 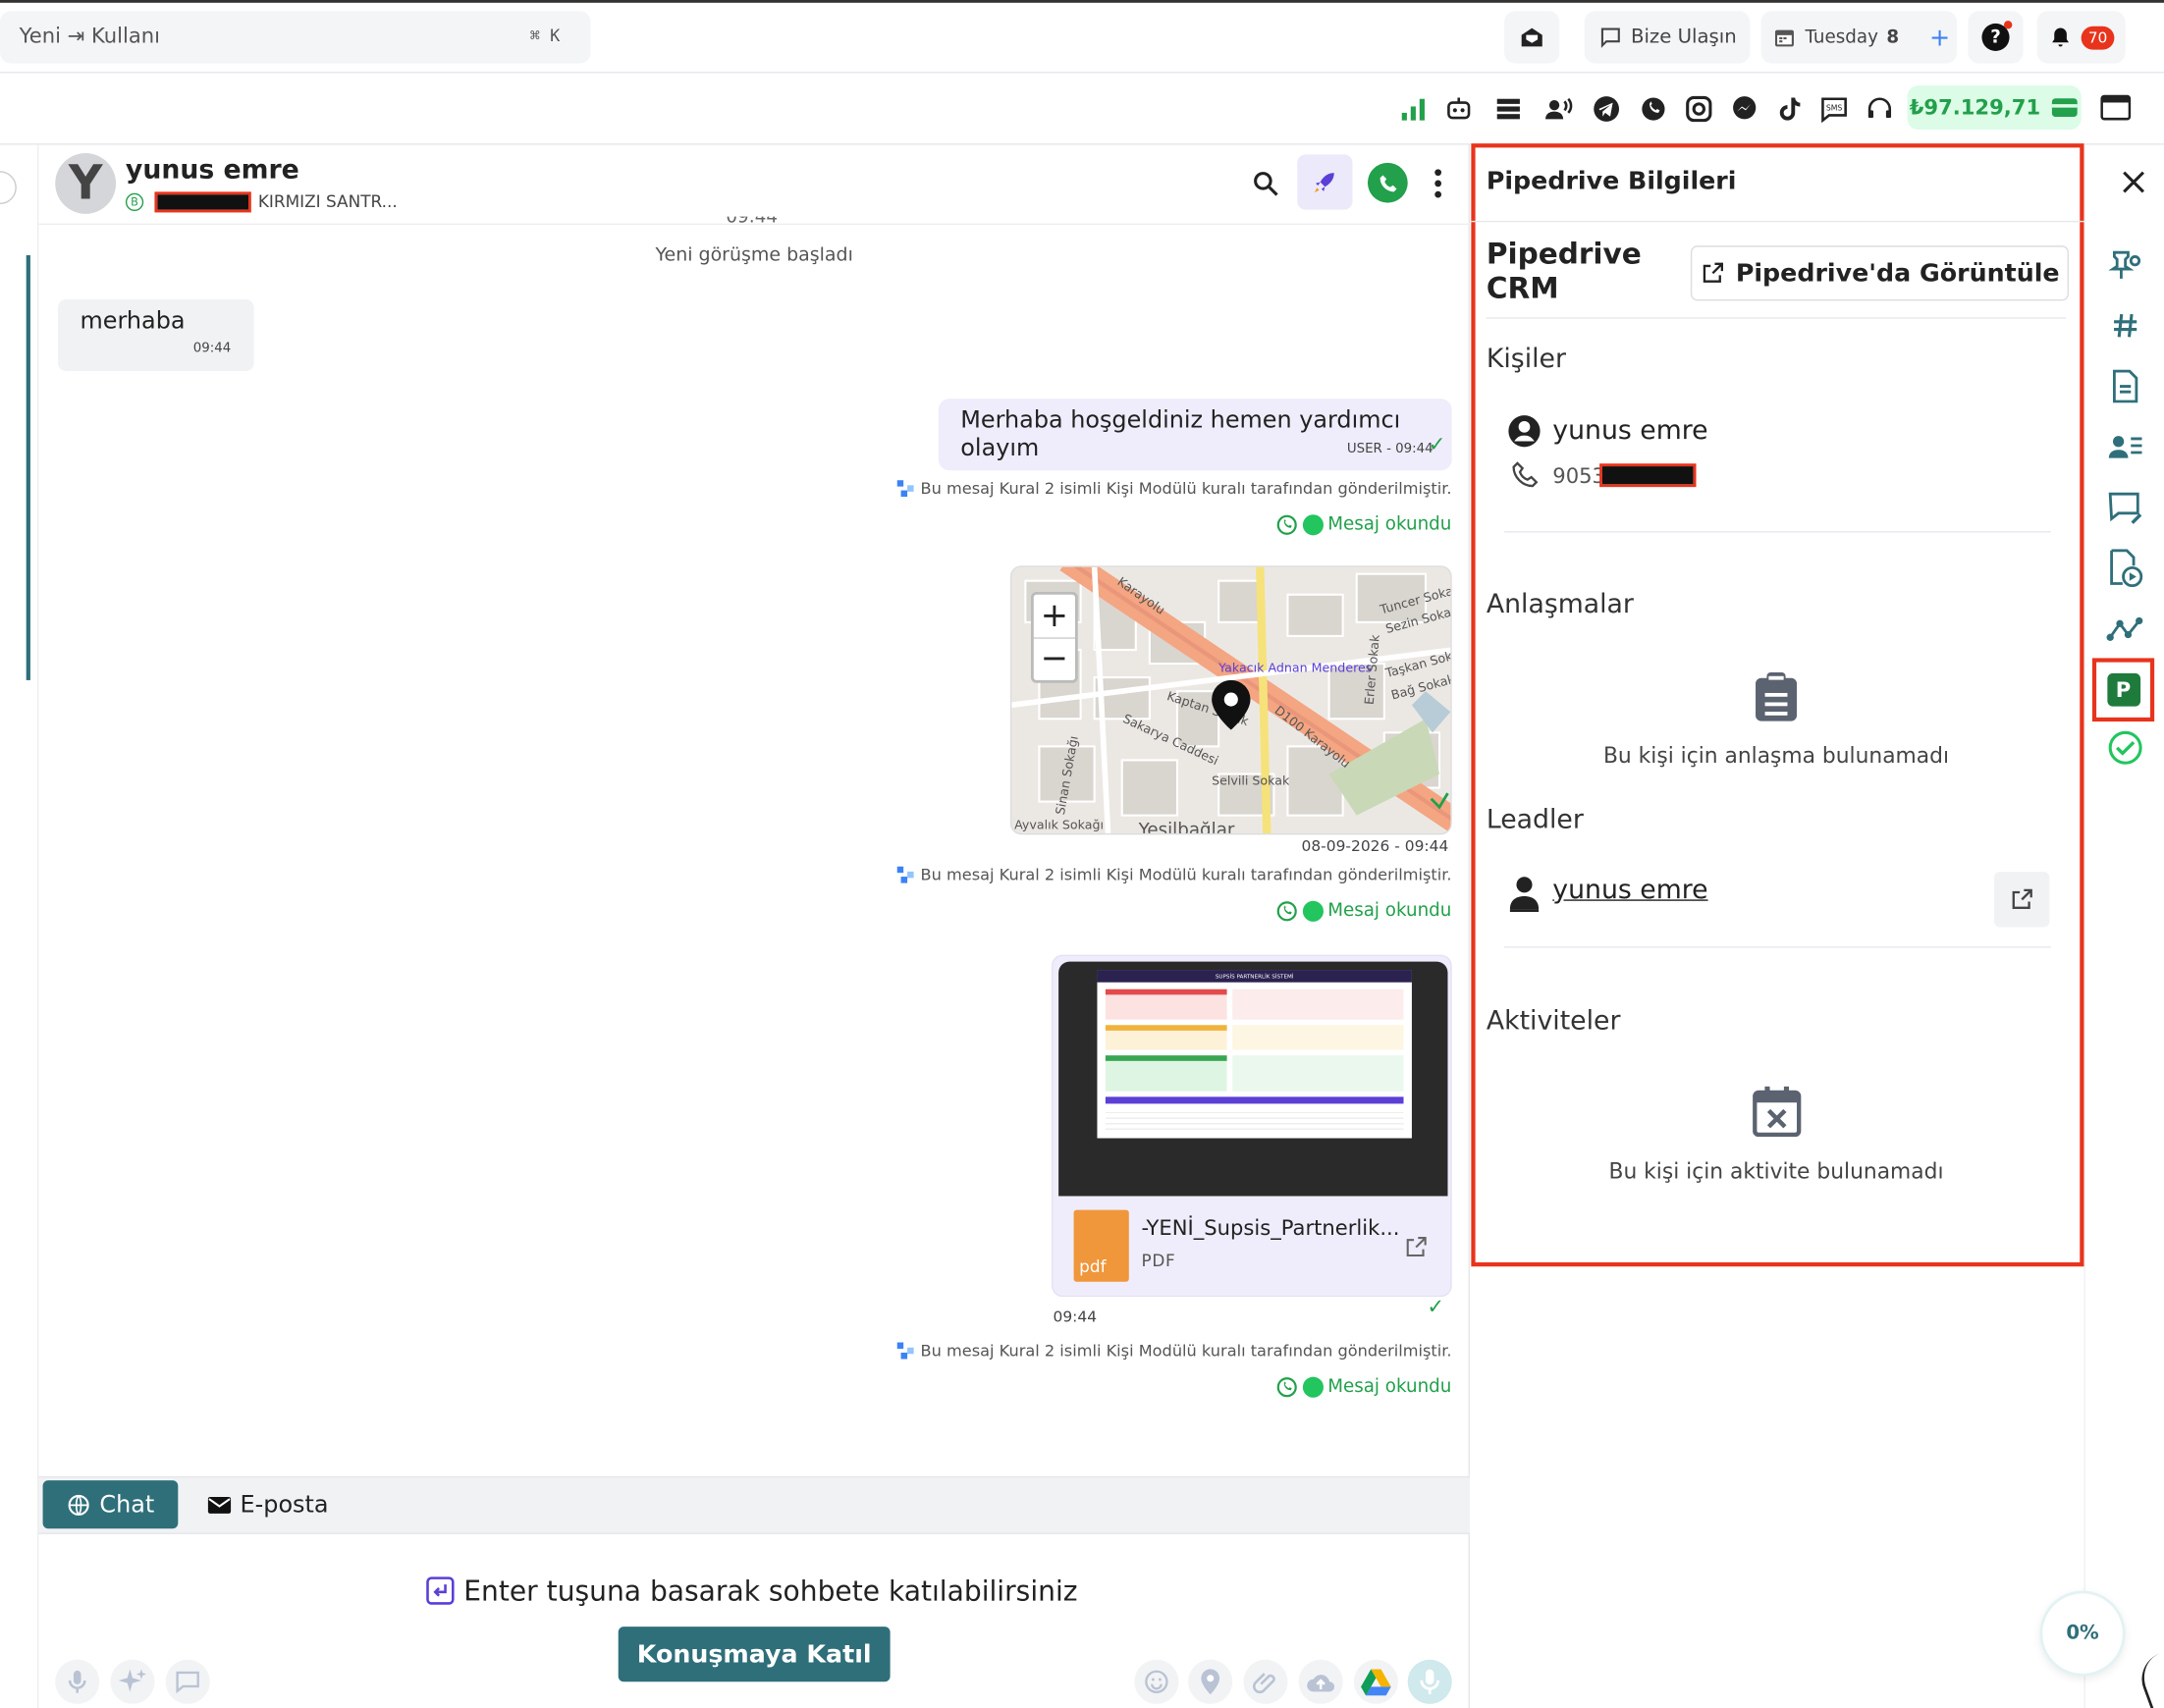 I want to click on zoom-out-button: −, so click(x=1054, y=660).